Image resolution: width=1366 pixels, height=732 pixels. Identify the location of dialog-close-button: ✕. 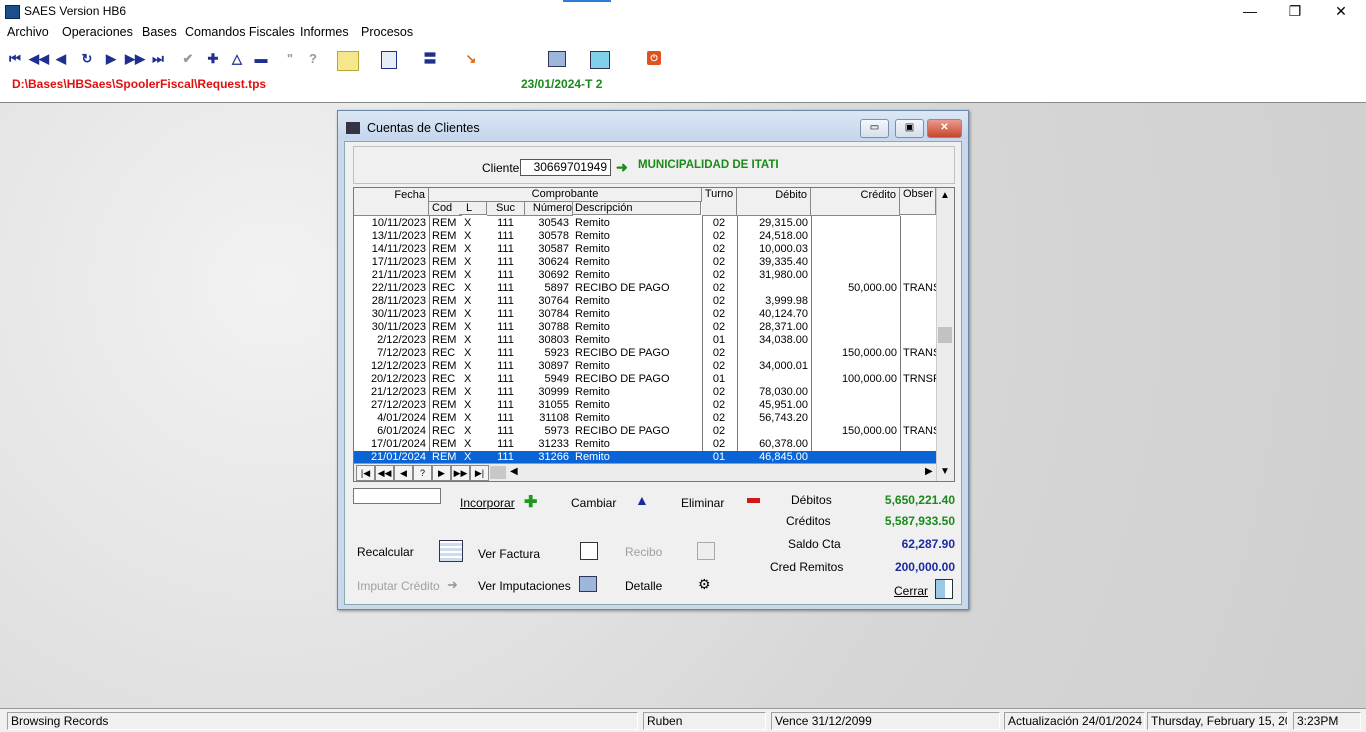
(944, 128).